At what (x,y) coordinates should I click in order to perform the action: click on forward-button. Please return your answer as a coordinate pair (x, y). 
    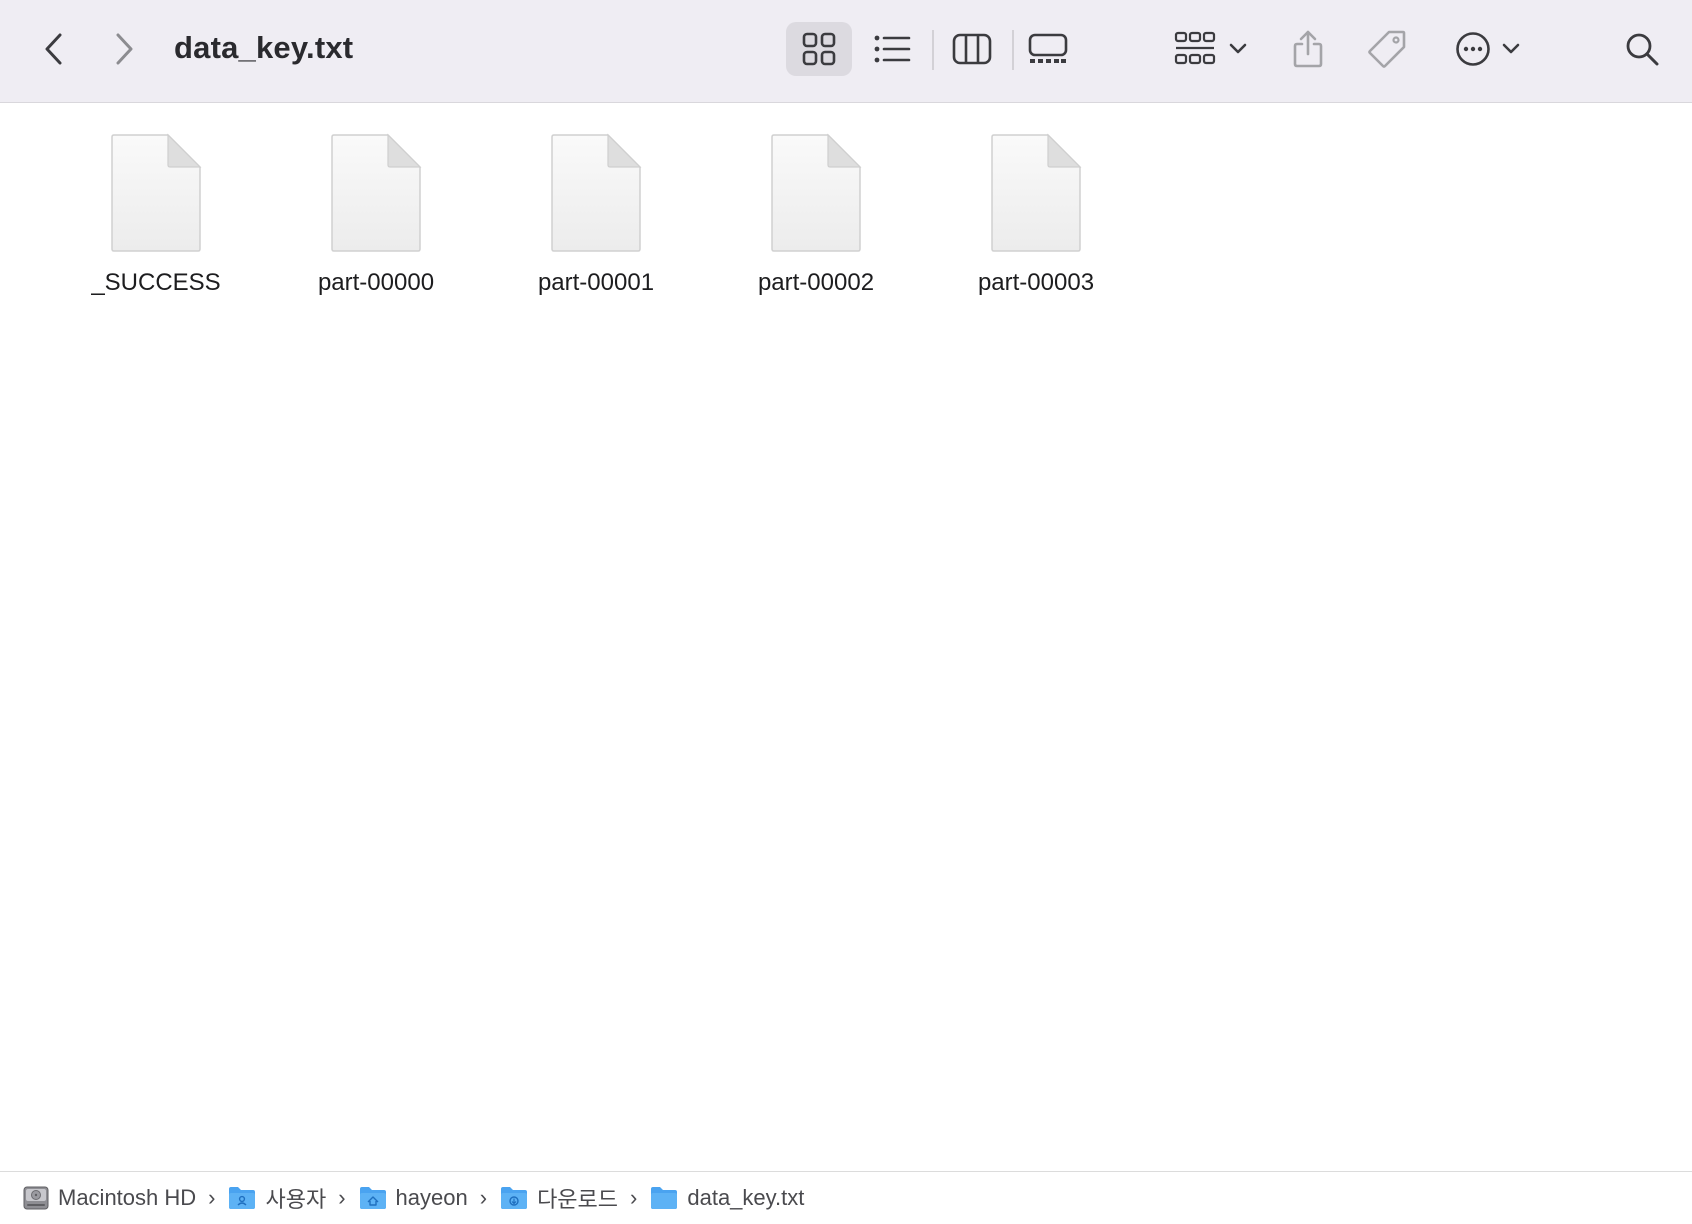
    Looking at the image, I should click on (124, 49).